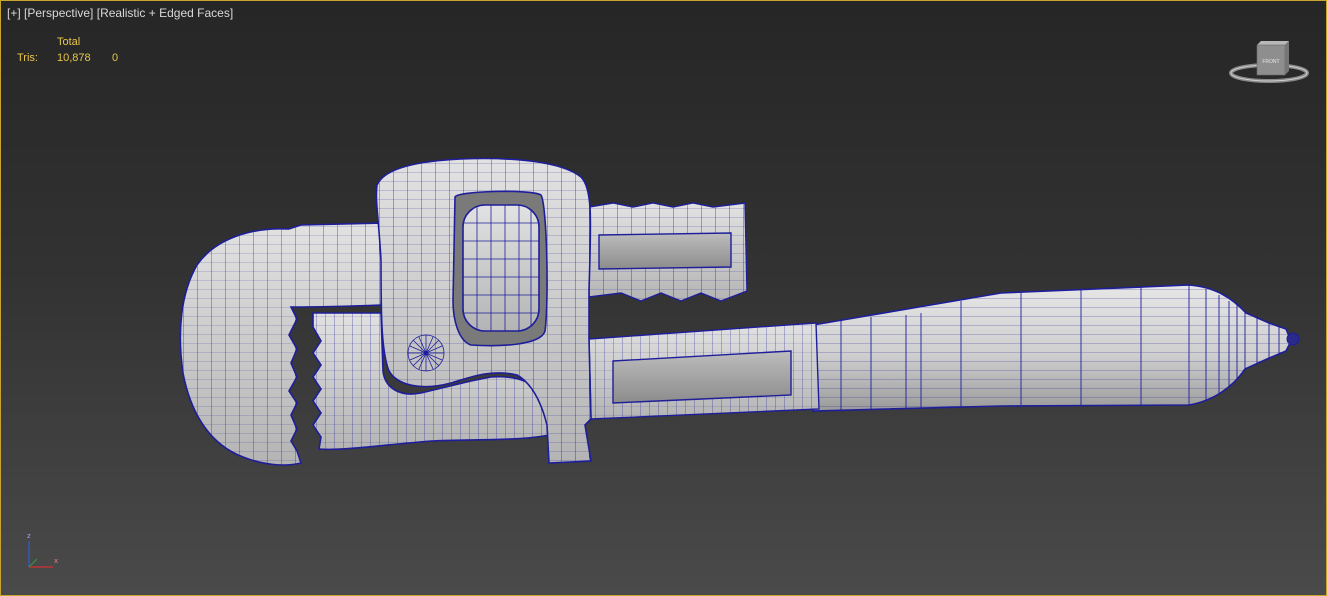 The image size is (1327, 596). I want to click on adjust-nut, so click(501, 268).